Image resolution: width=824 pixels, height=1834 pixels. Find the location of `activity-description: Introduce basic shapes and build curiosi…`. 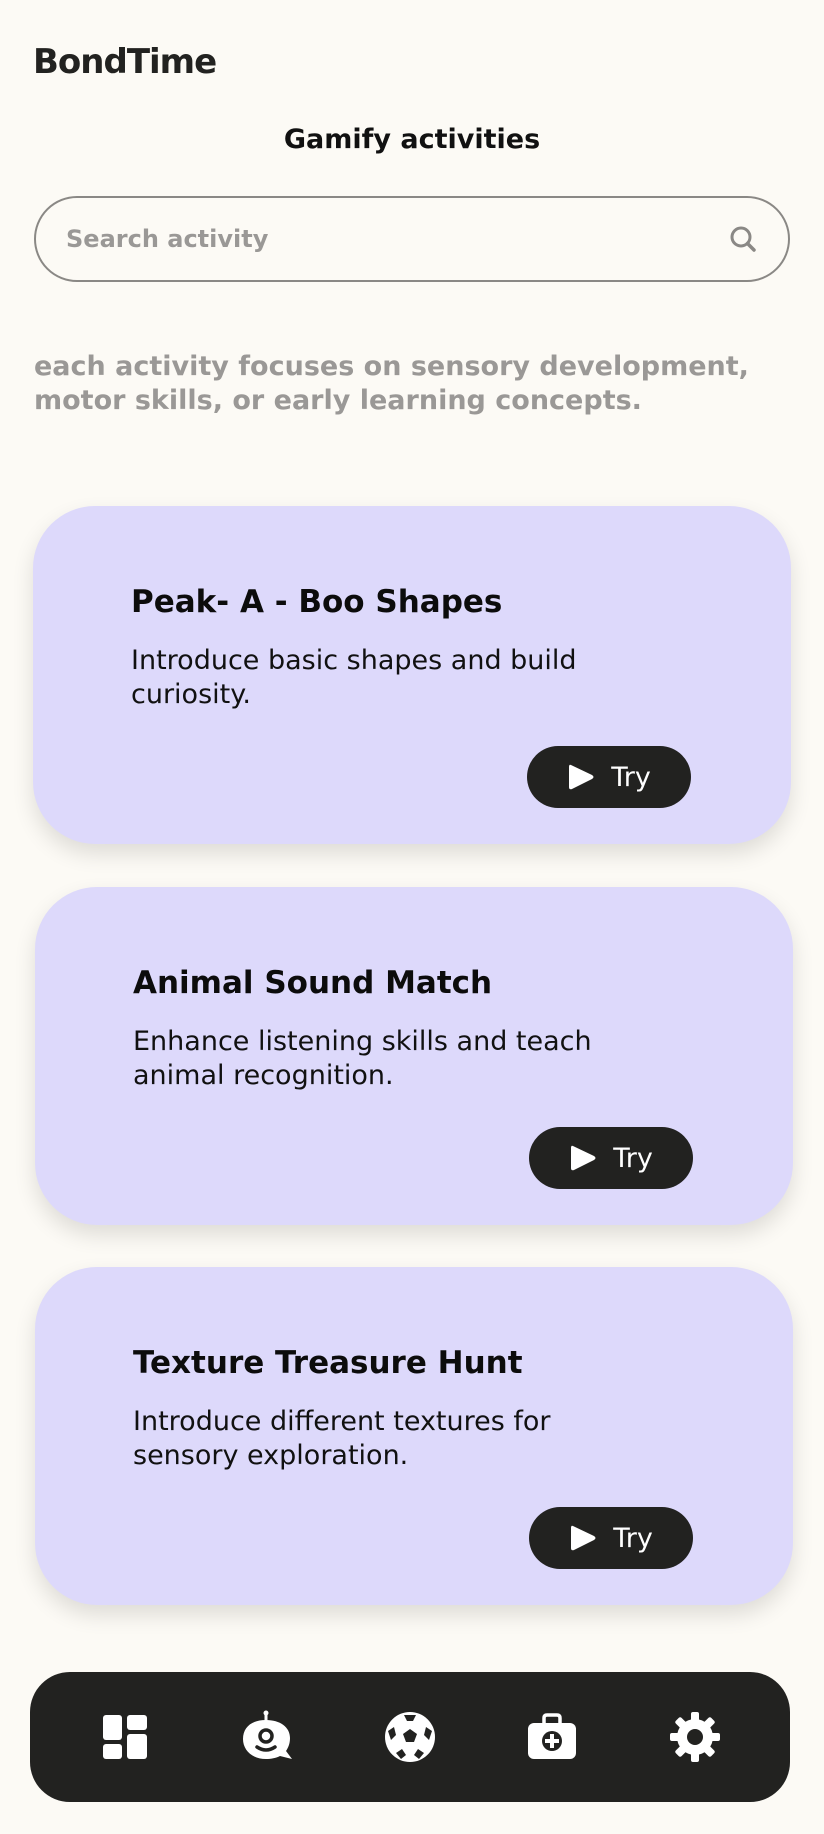

activity-description: Introduce basic shapes and build curiosi… is located at coordinates (354, 677).